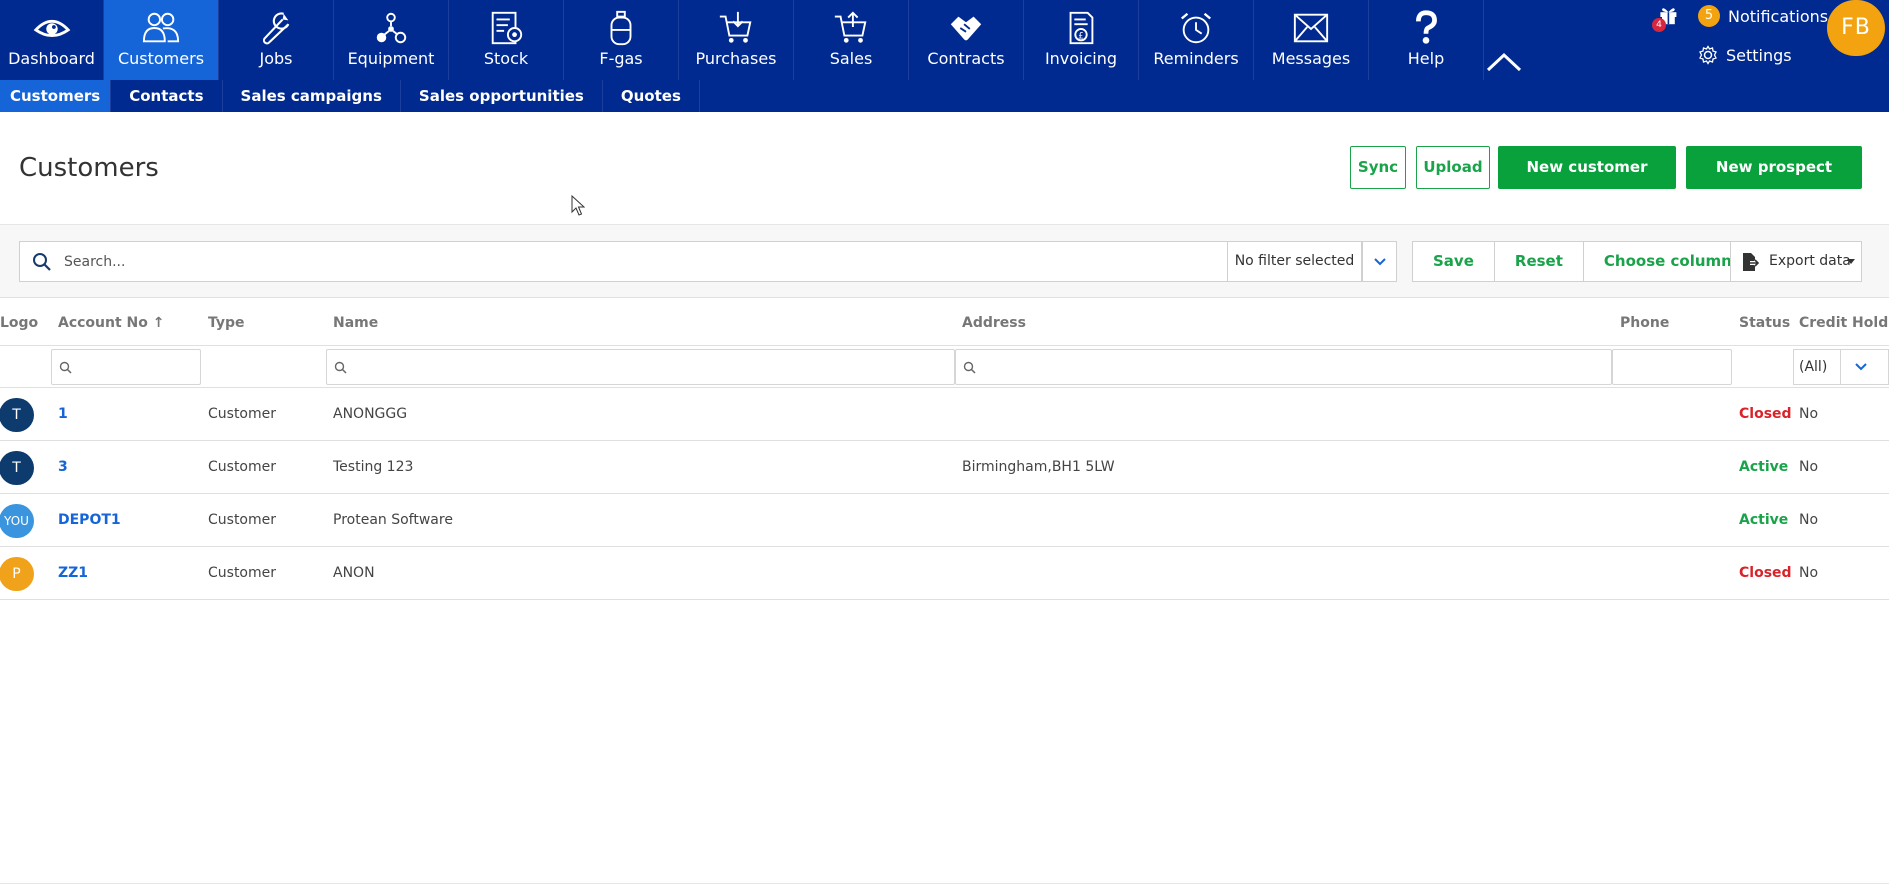 This screenshot has height=894, width=1889. I want to click on address-filter, so click(1283, 367).